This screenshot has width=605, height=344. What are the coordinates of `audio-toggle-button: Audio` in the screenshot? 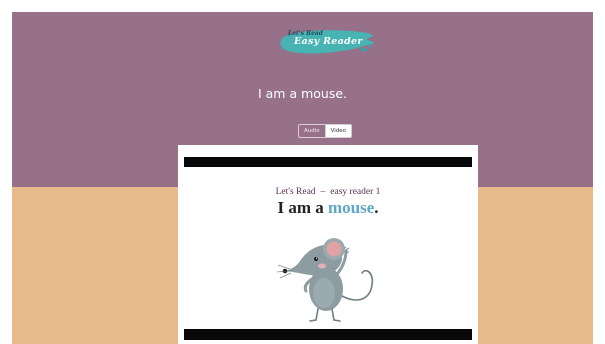 It's located at (312, 131).